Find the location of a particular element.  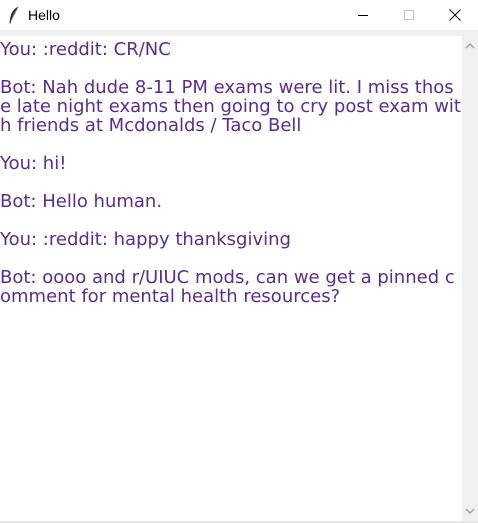

feather-icon is located at coordinates (14, 15).